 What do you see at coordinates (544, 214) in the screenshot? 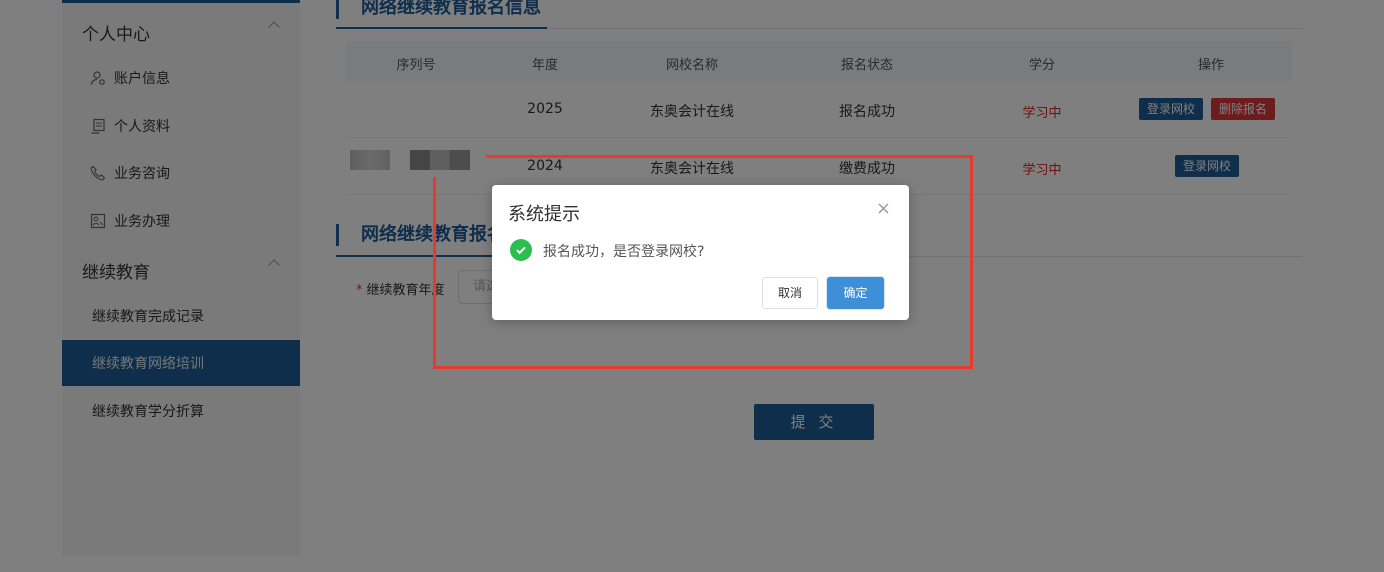
I see `dialog-title: 系统提示` at bounding box center [544, 214].